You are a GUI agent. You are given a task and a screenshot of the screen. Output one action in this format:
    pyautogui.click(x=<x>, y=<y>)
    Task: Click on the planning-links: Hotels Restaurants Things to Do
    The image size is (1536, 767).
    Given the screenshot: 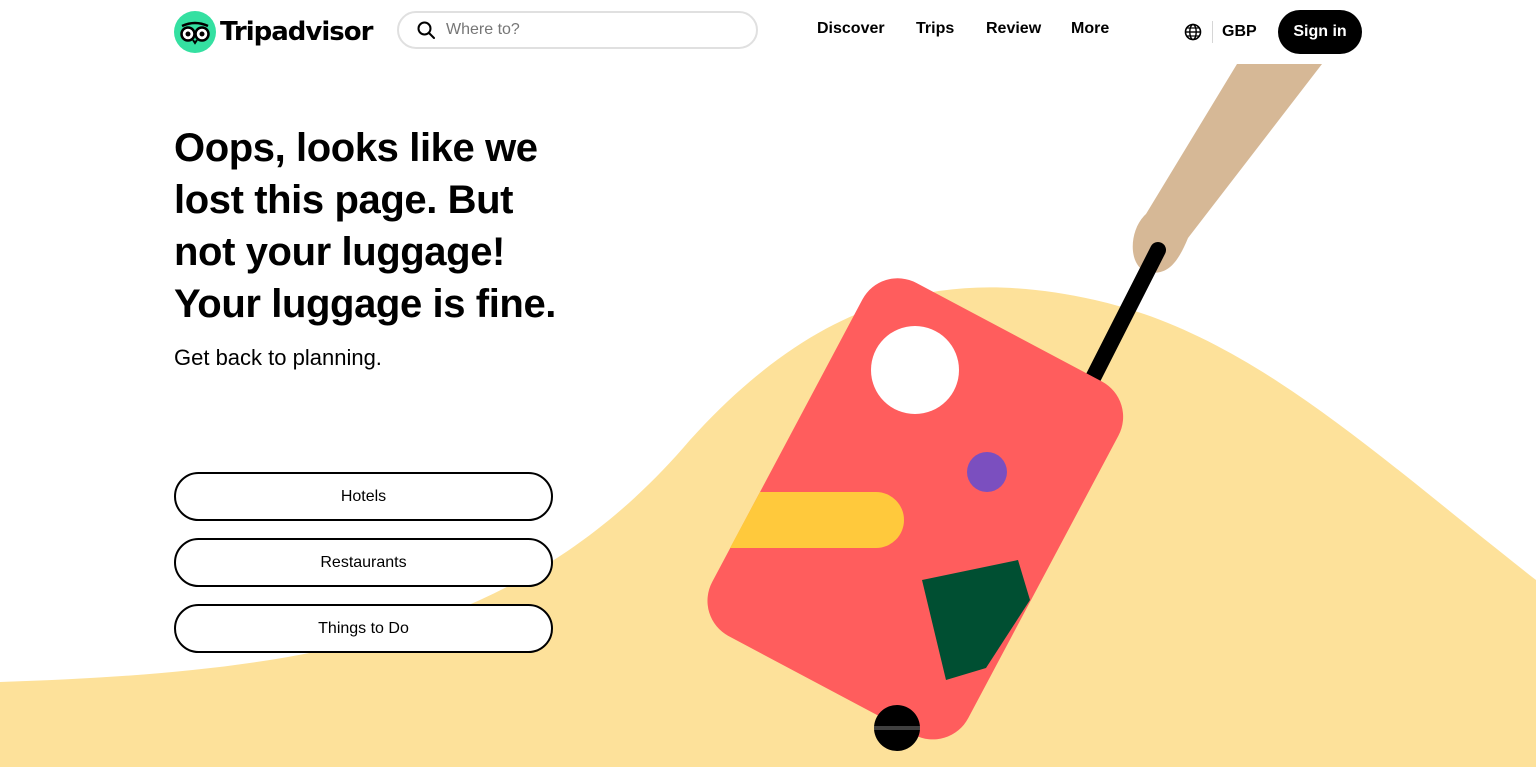 What is the action you would take?
    pyautogui.click(x=363, y=571)
    